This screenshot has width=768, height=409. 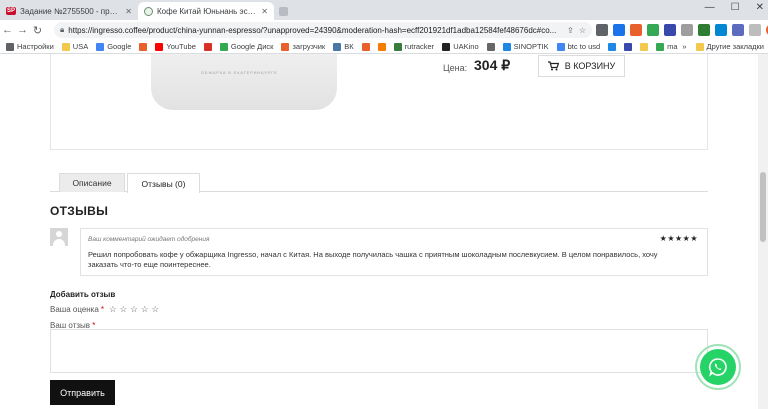 I want to click on lock-icon: 🔒︎, so click(x=62, y=30).